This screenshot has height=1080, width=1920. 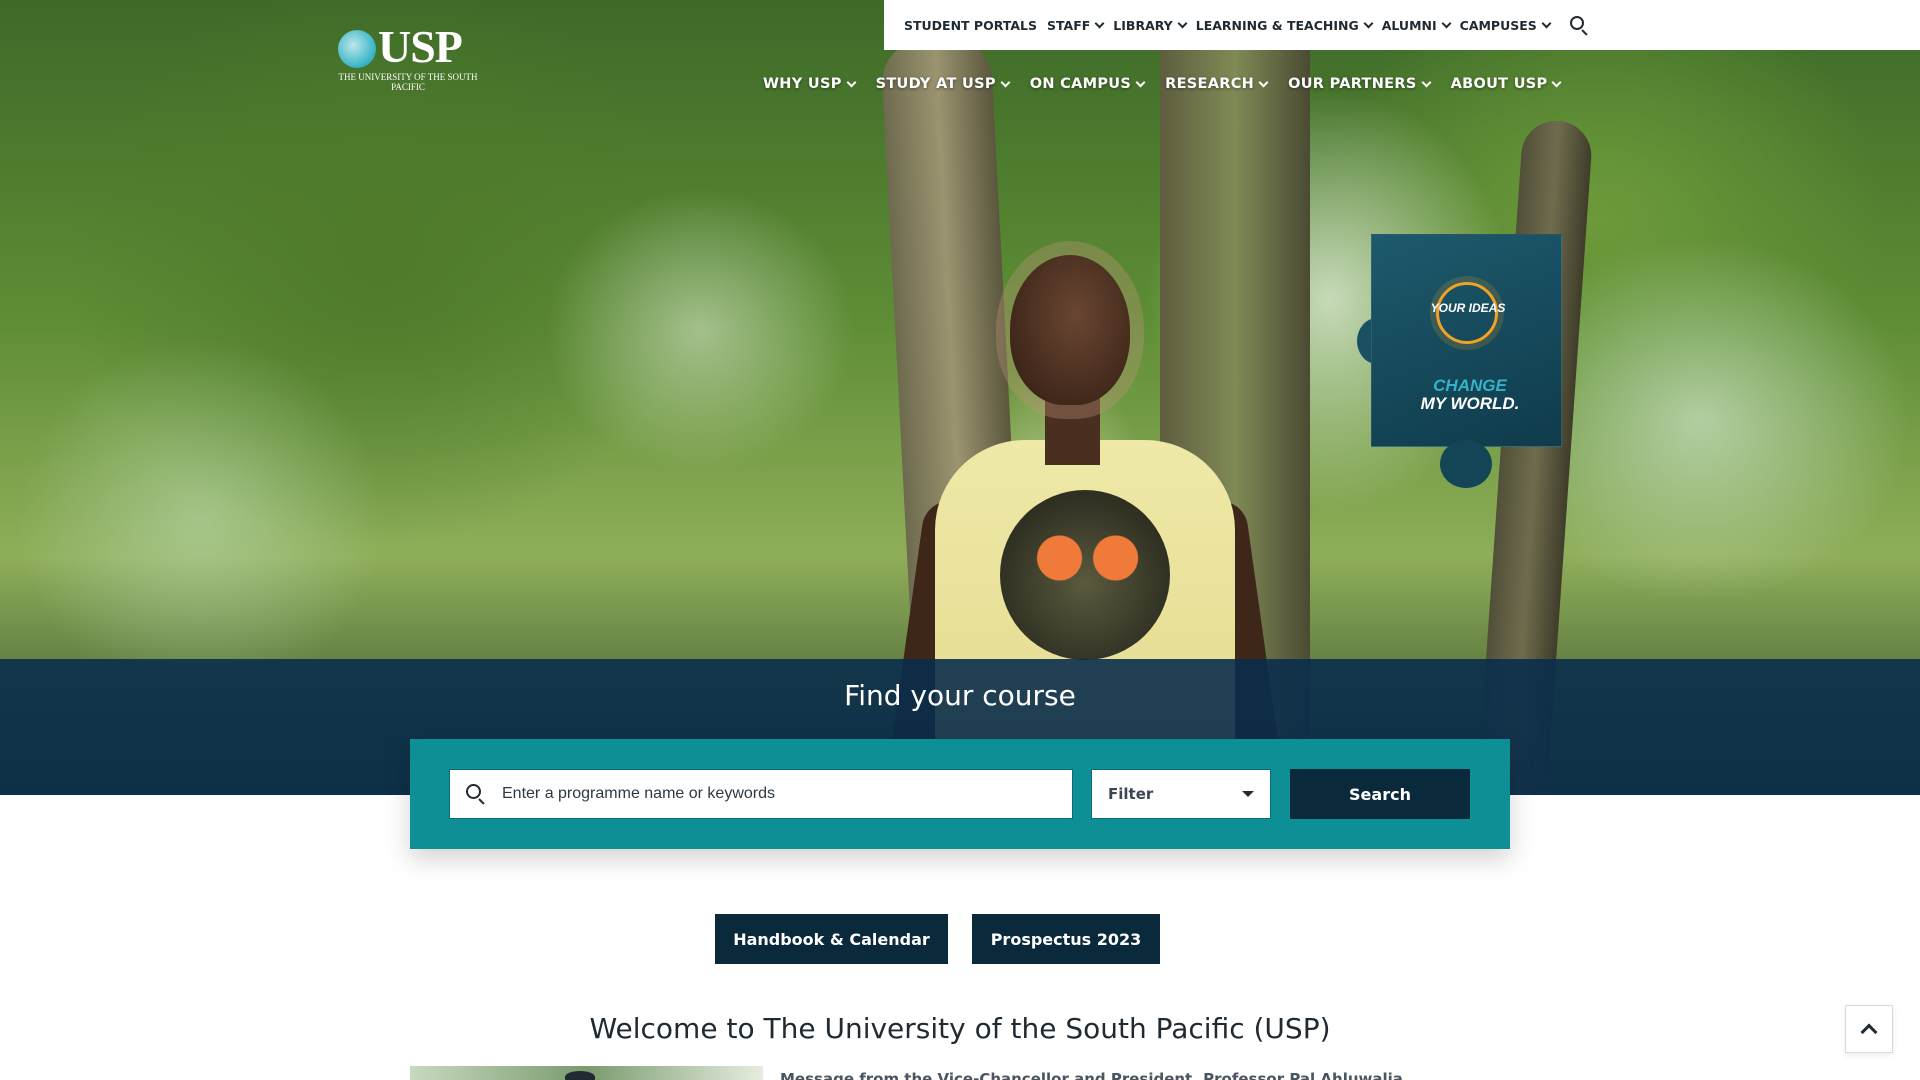 I want to click on nav-about-usp: ABOUT USP, so click(x=1506, y=84).